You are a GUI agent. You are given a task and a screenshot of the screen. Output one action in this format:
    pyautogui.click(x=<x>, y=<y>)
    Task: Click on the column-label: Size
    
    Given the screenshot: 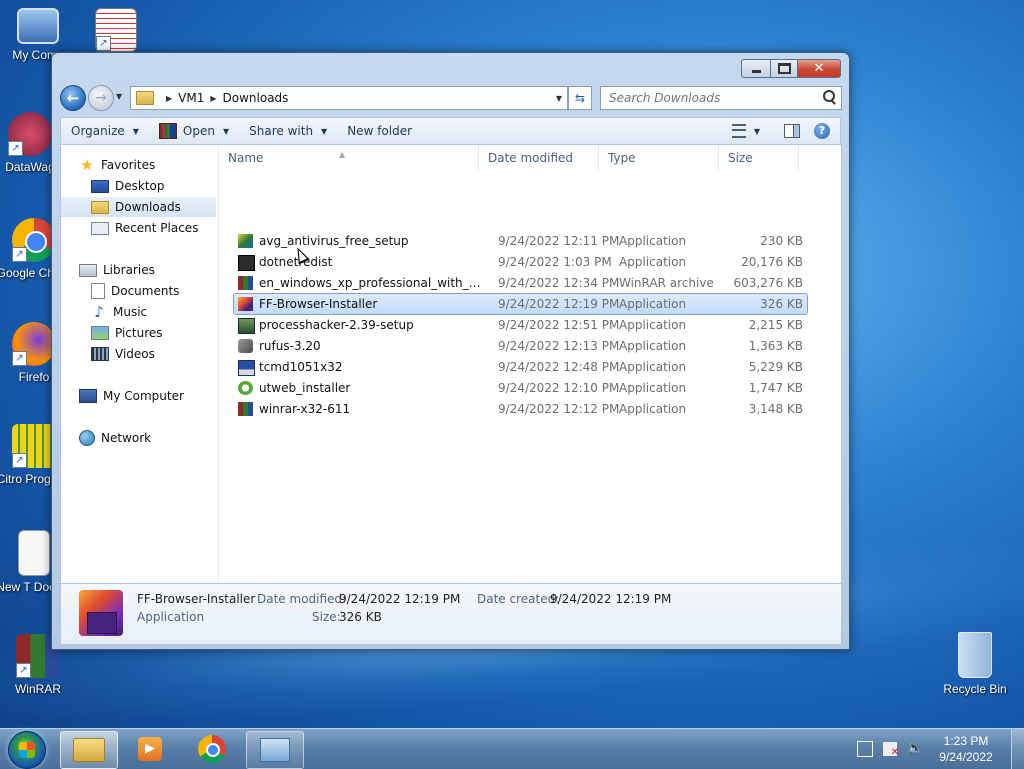 What is the action you would take?
    pyautogui.click(x=740, y=158)
    